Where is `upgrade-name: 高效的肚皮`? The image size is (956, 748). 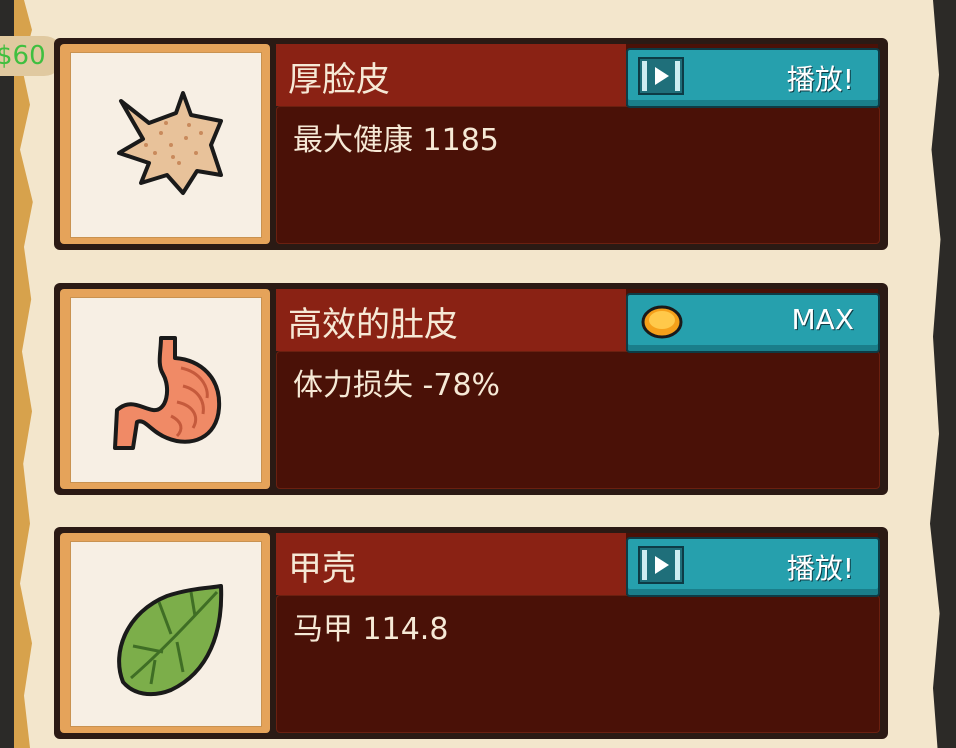 upgrade-name: 高效的肚皮 is located at coordinates (373, 325).